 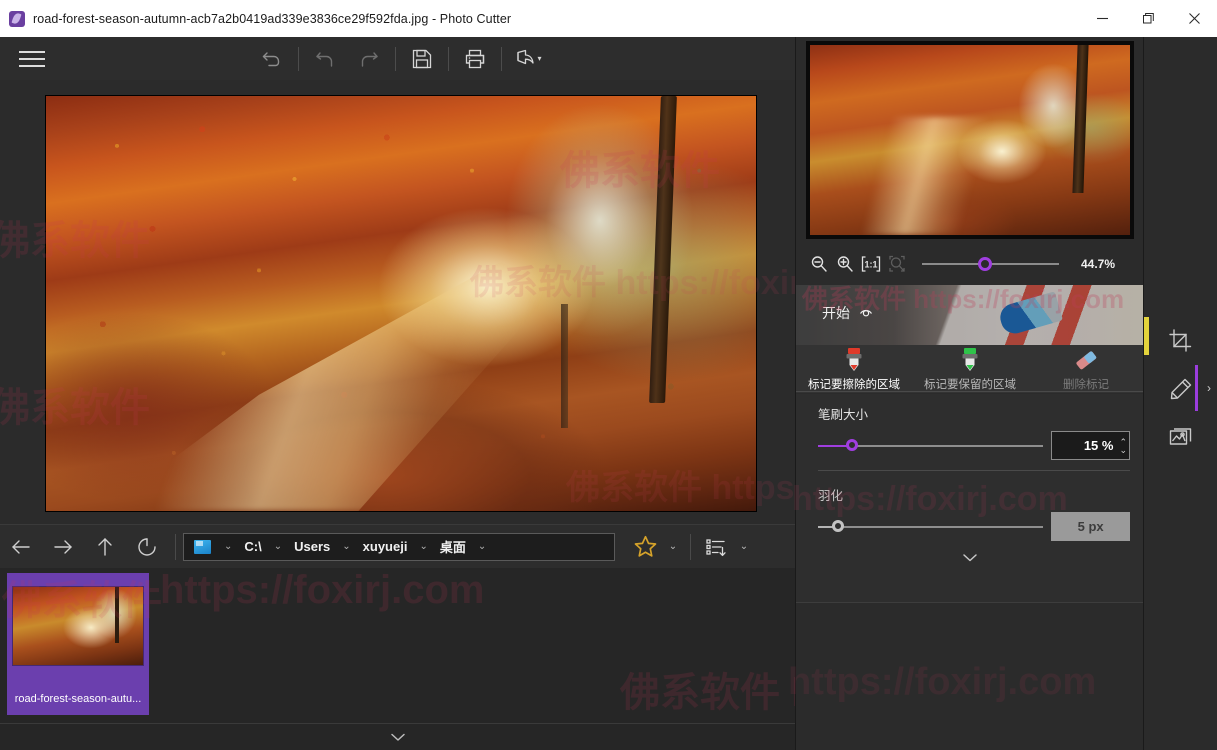 I want to click on breadcrumb-chevron-4: ⌄, so click(x=482, y=546).